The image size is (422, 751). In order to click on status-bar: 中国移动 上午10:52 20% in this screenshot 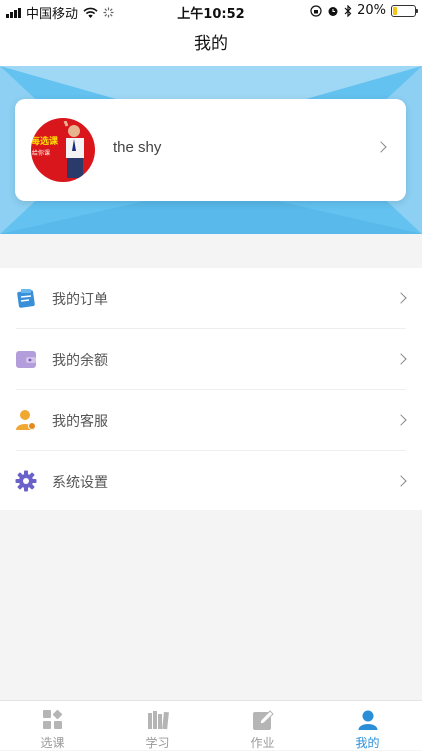, I will do `click(211, 11)`.